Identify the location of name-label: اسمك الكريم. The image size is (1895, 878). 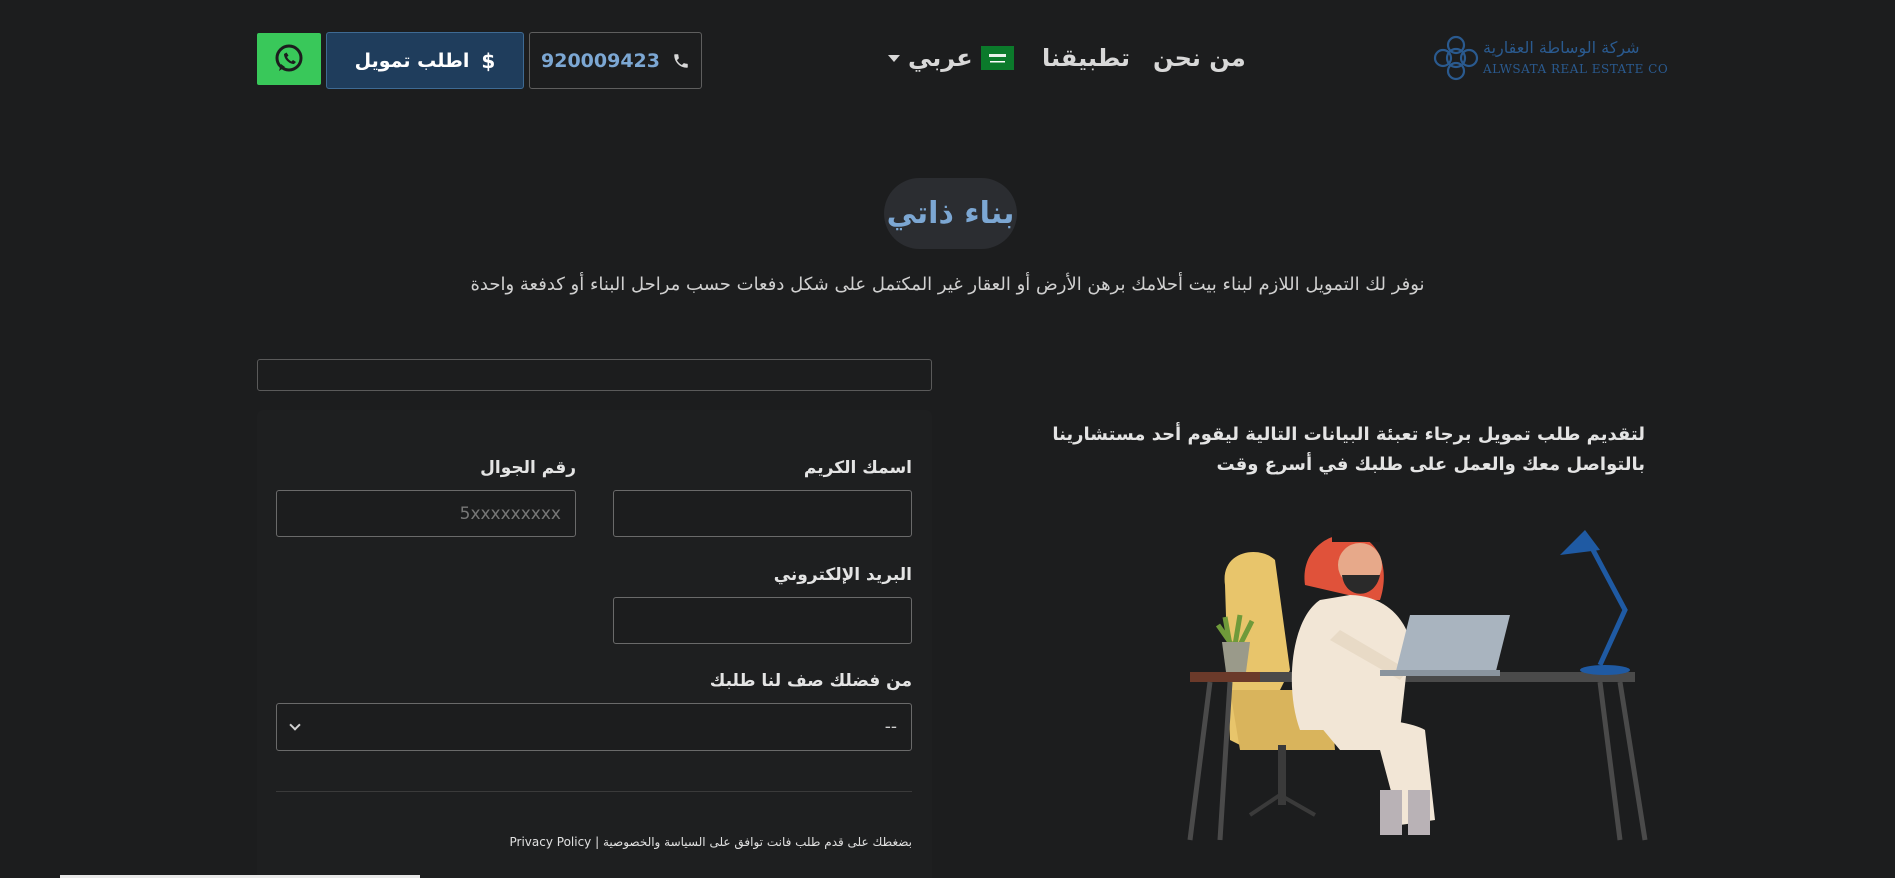
(857, 468).